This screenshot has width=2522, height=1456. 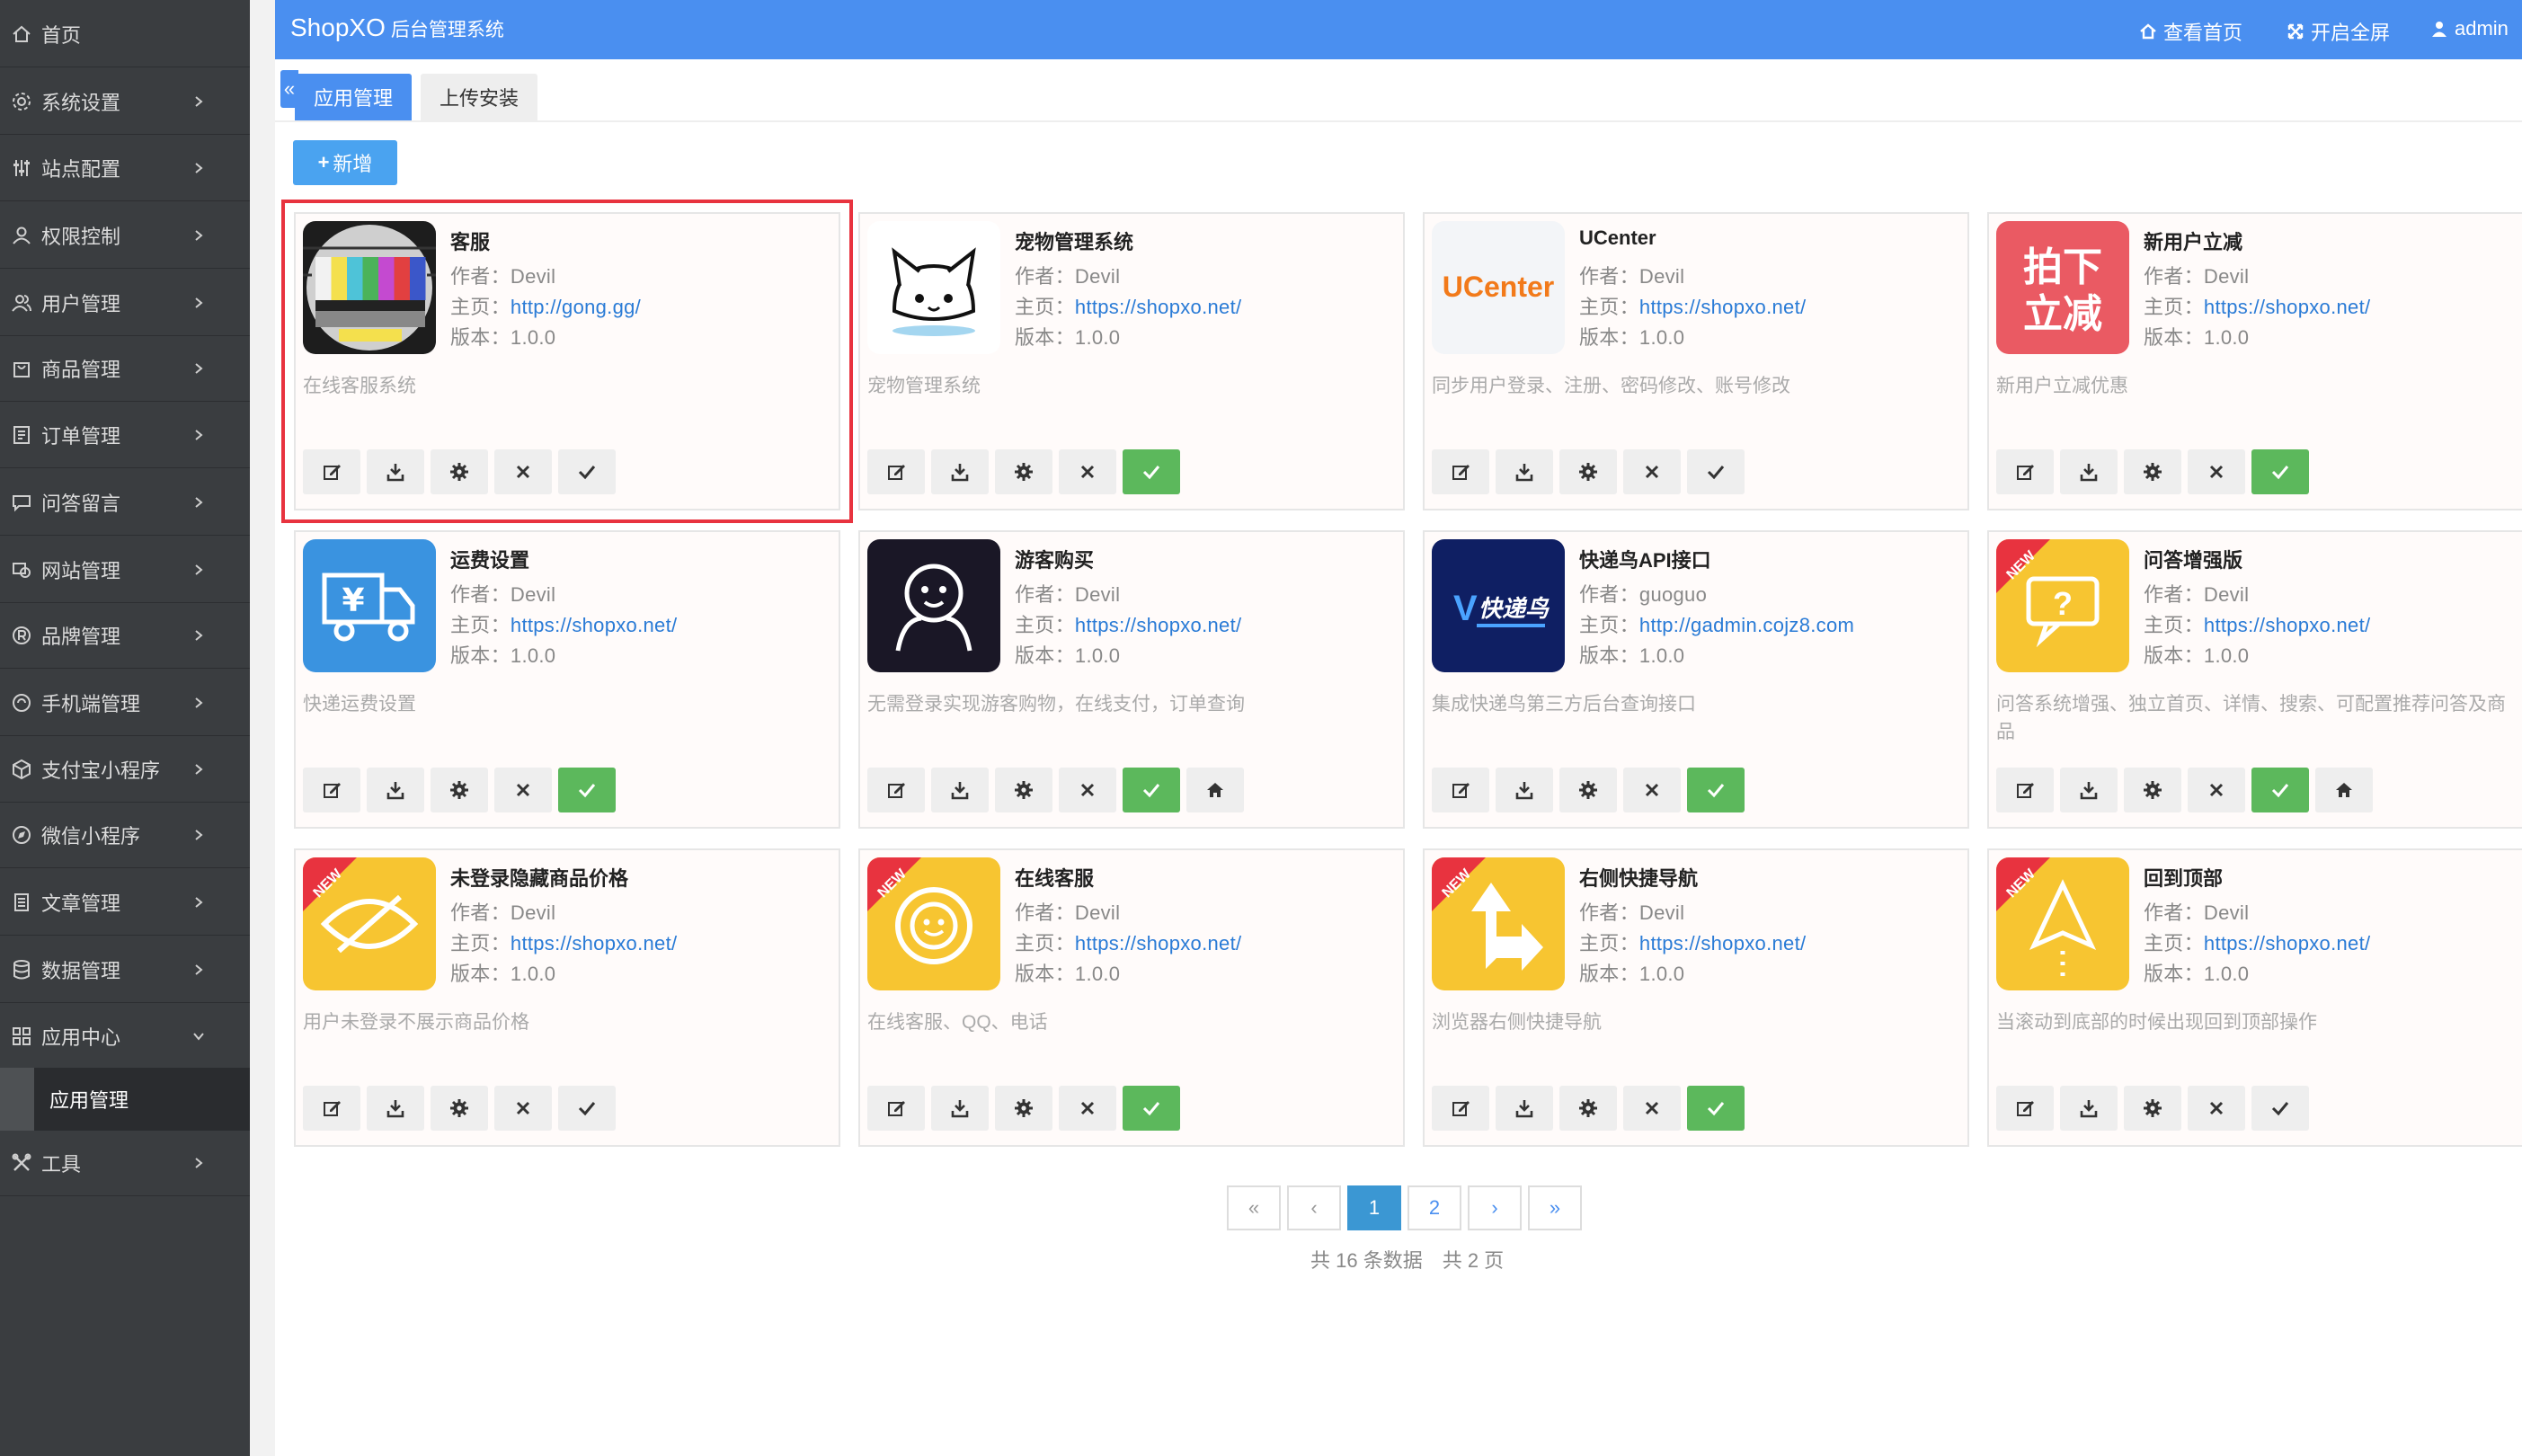 What do you see at coordinates (2190, 32) in the screenshot?
I see `view-homepage-link: 查看首页` at bounding box center [2190, 32].